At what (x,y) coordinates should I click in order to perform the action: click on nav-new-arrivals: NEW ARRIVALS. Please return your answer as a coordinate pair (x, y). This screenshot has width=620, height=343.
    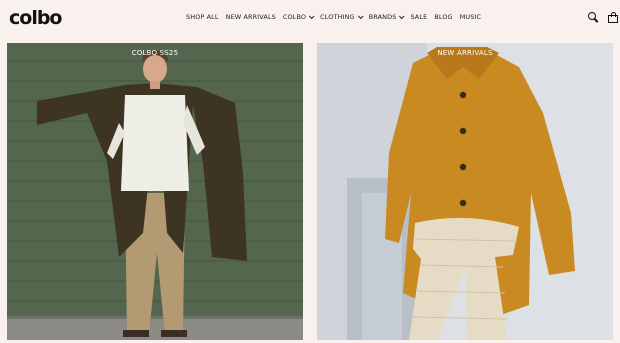
    Looking at the image, I should click on (251, 17).